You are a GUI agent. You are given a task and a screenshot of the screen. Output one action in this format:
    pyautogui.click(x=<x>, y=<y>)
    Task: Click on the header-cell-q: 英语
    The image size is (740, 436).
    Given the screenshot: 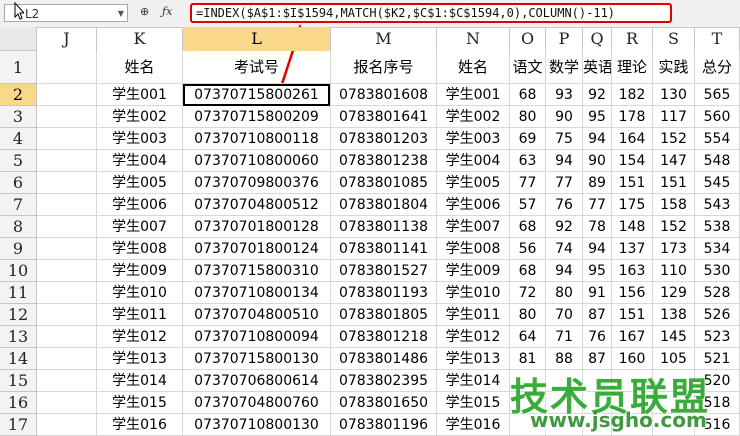 What is the action you would take?
    pyautogui.click(x=597, y=67)
    